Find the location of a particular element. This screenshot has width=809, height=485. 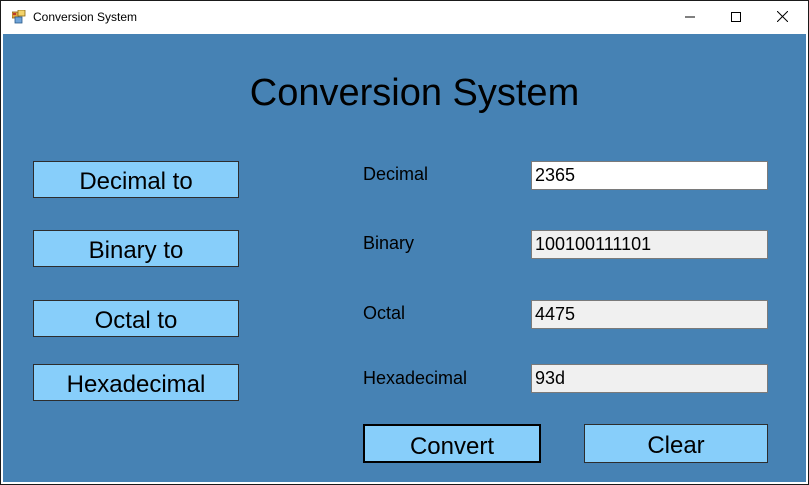

binary-label: Binary is located at coordinates (389, 243).